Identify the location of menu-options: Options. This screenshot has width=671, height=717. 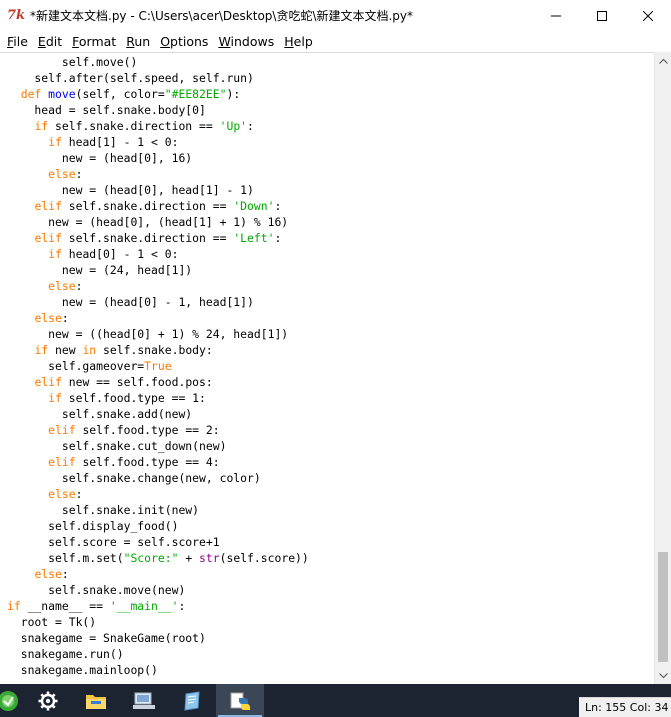
(184, 41).